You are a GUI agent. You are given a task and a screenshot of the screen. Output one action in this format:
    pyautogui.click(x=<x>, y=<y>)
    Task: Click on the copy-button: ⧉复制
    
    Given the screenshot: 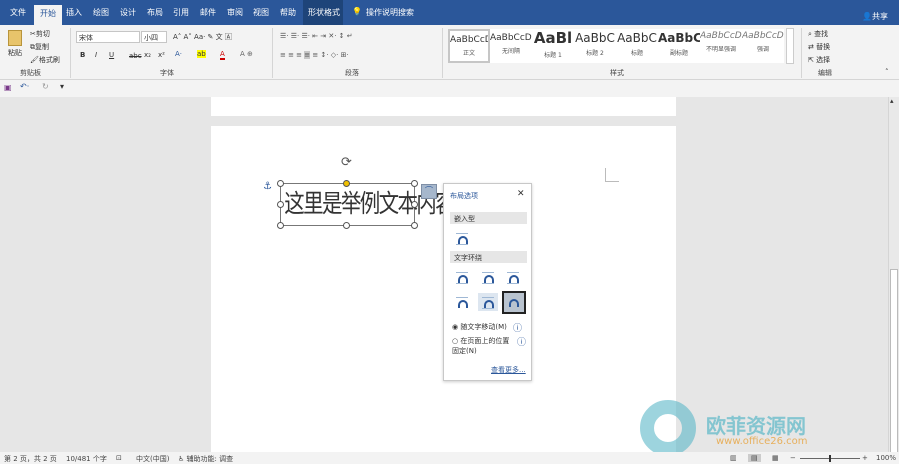 What is the action you would take?
    pyautogui.click(x=39, y=47)
    